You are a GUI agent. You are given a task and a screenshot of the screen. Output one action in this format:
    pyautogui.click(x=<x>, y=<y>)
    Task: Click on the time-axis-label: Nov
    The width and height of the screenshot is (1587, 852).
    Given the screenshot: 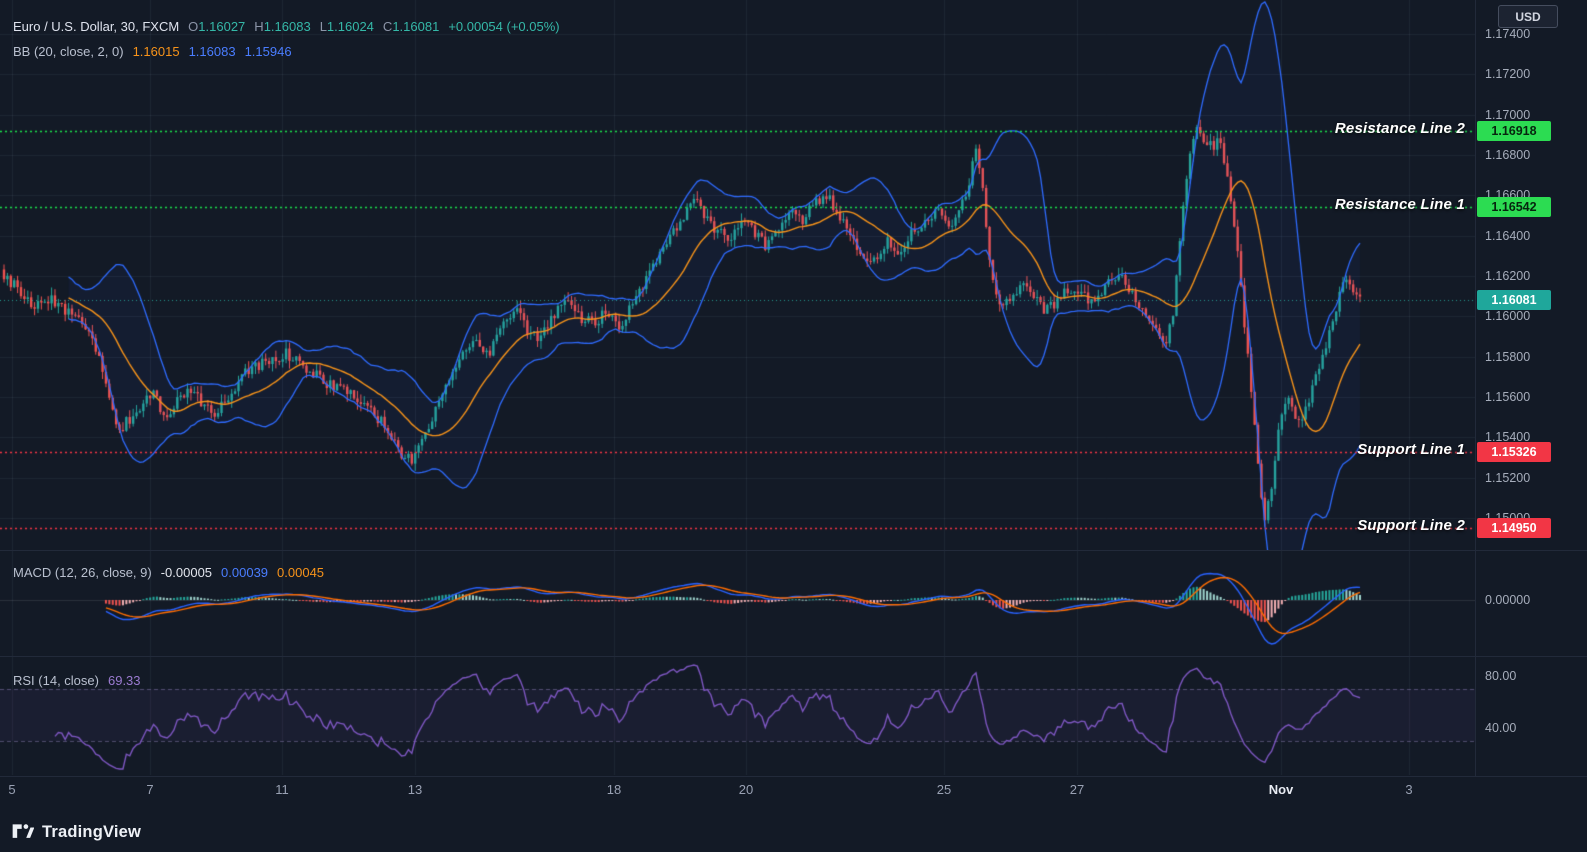 What is the action you would take?
    pyautogui.click(x=1281, y=789)
    